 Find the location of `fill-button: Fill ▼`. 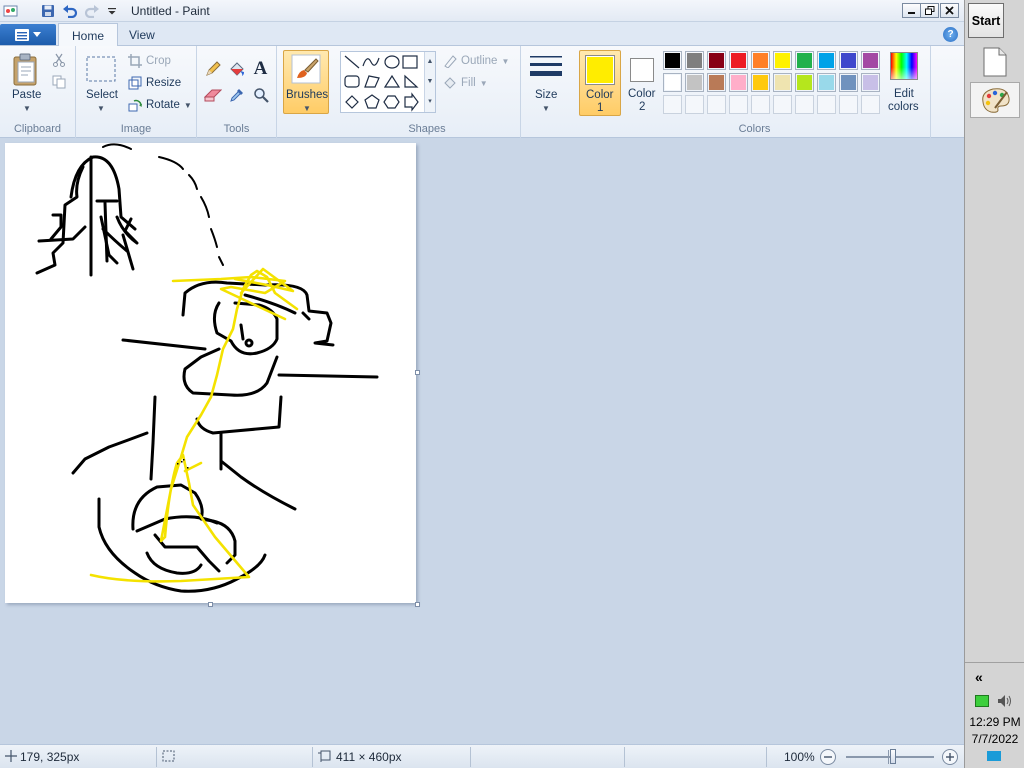

fill-button: Fill ▼ is located at coordinates (465, 83).